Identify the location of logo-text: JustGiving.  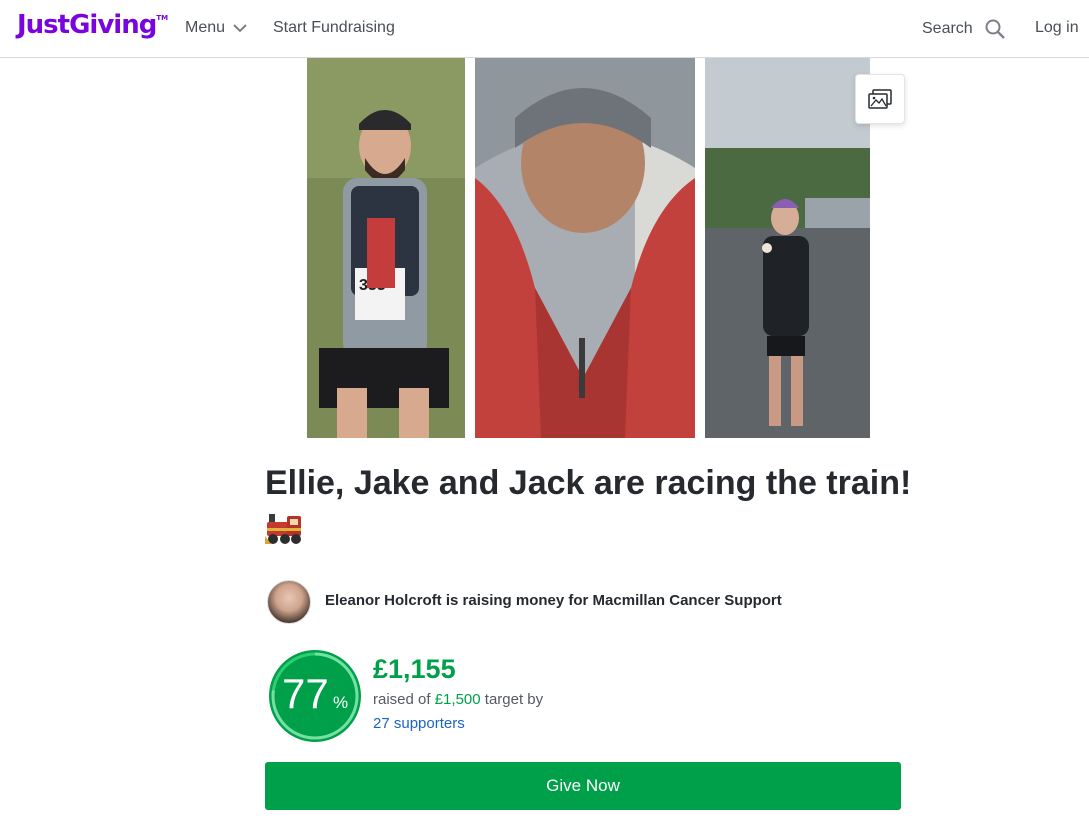
(87, 25).